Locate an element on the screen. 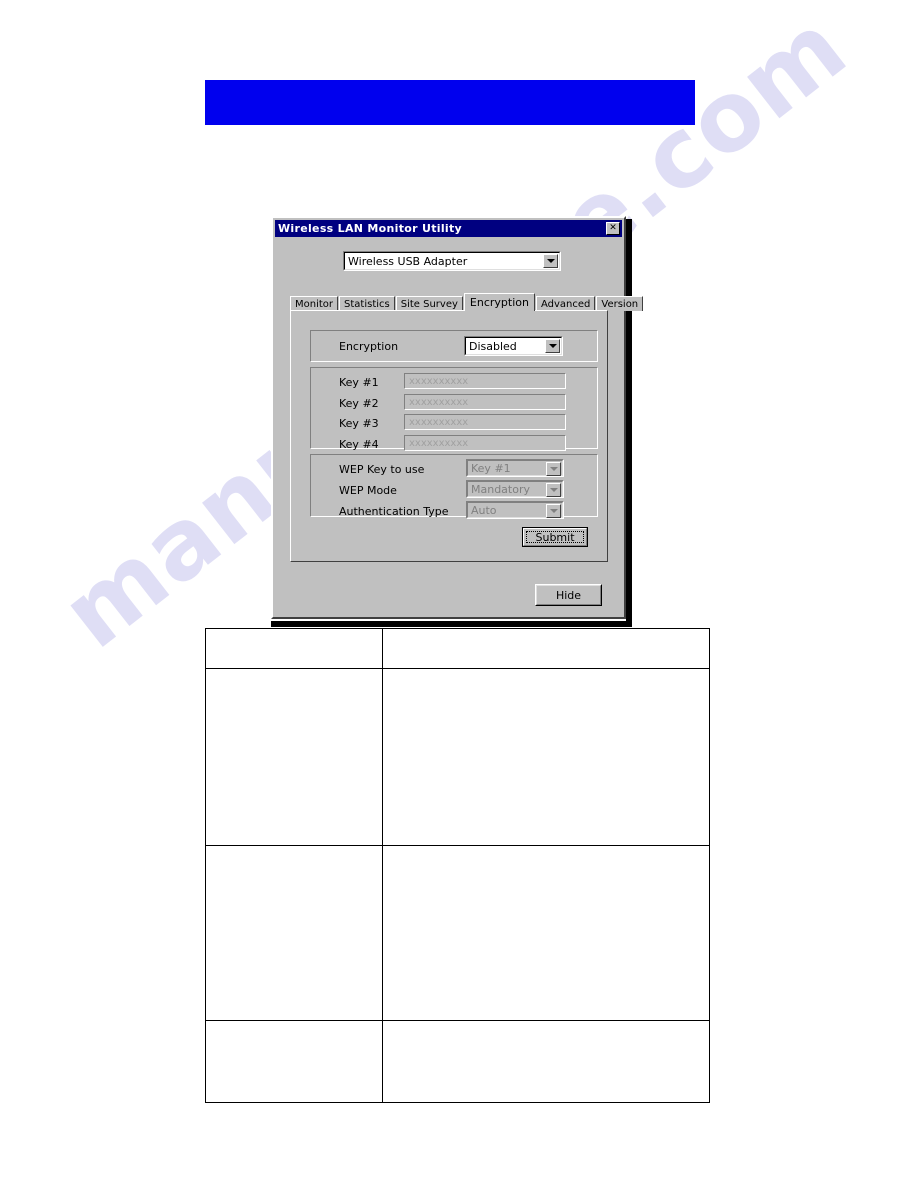 Image resolution: width=918 pixels, height=1188 pixels. key1-value: xxxxxxxxxx is located at coordinates (439, 381).